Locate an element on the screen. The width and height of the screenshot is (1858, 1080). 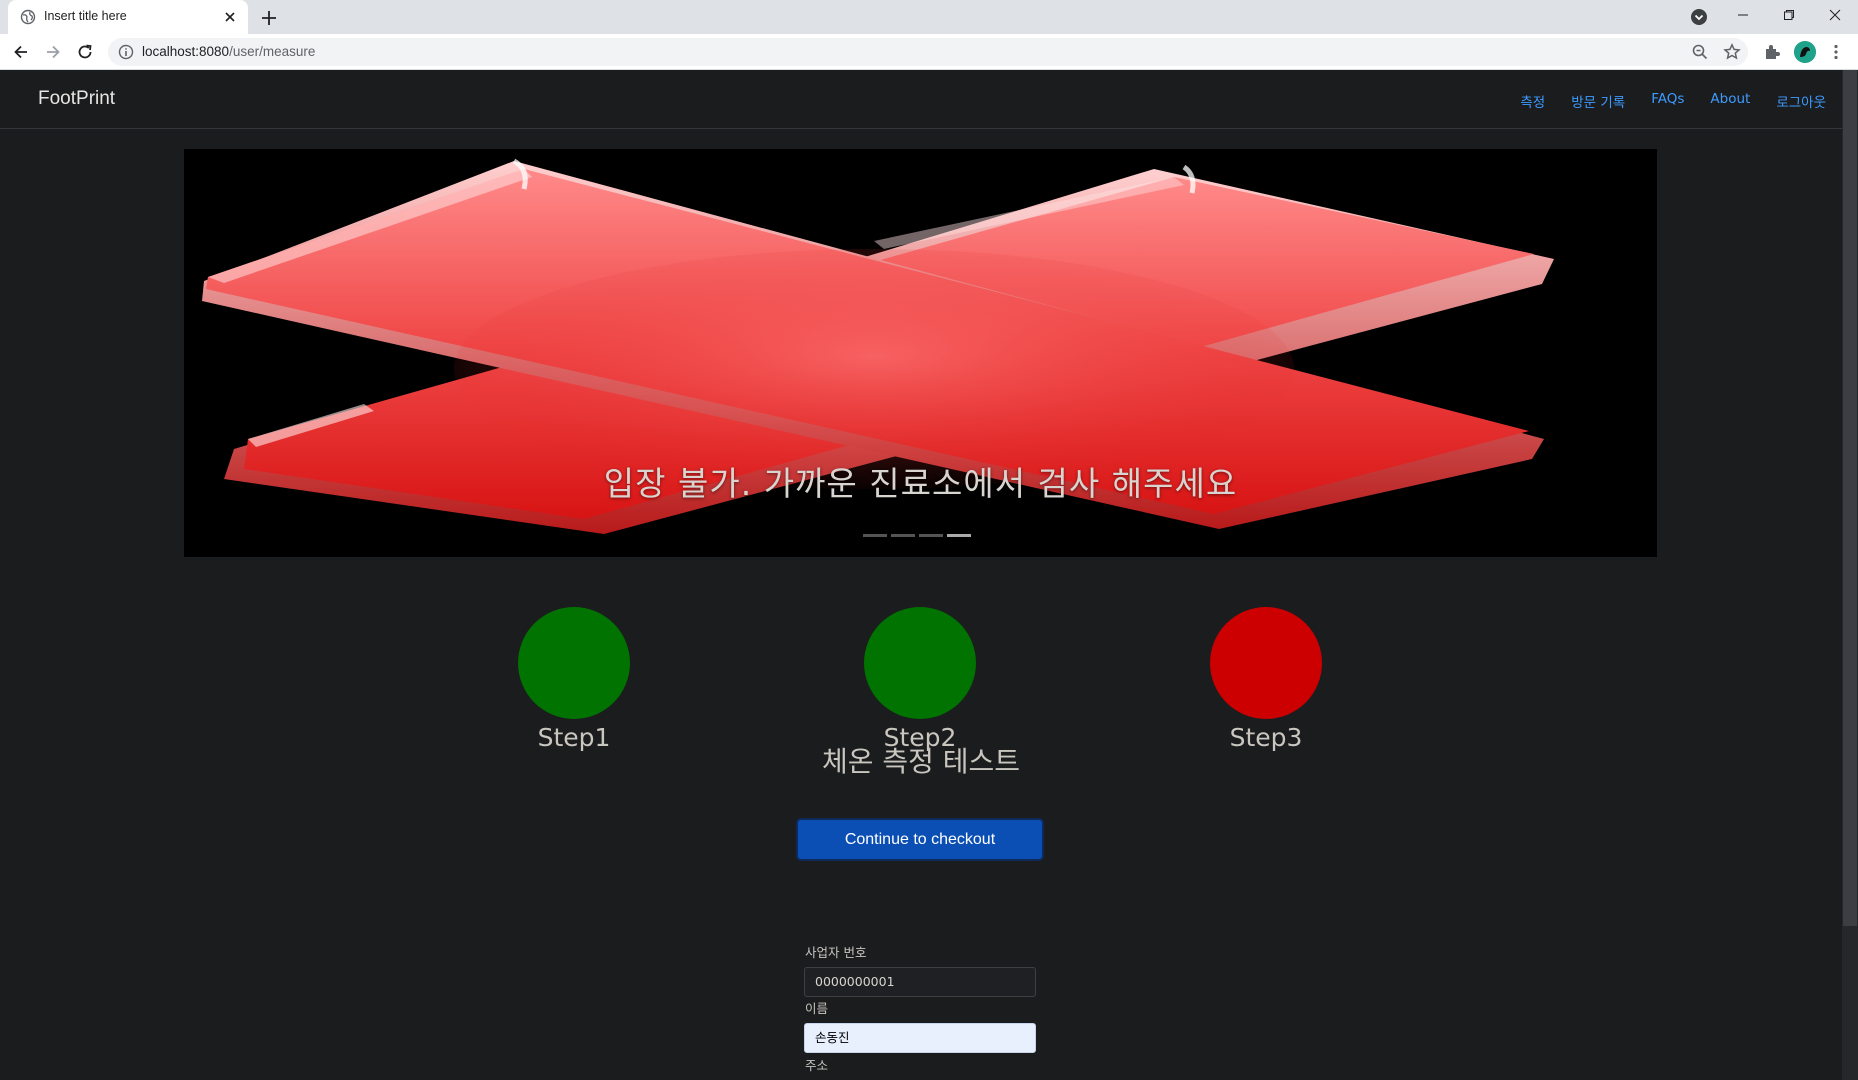
name-label: 이름 is located at coordinates (817, 1008).